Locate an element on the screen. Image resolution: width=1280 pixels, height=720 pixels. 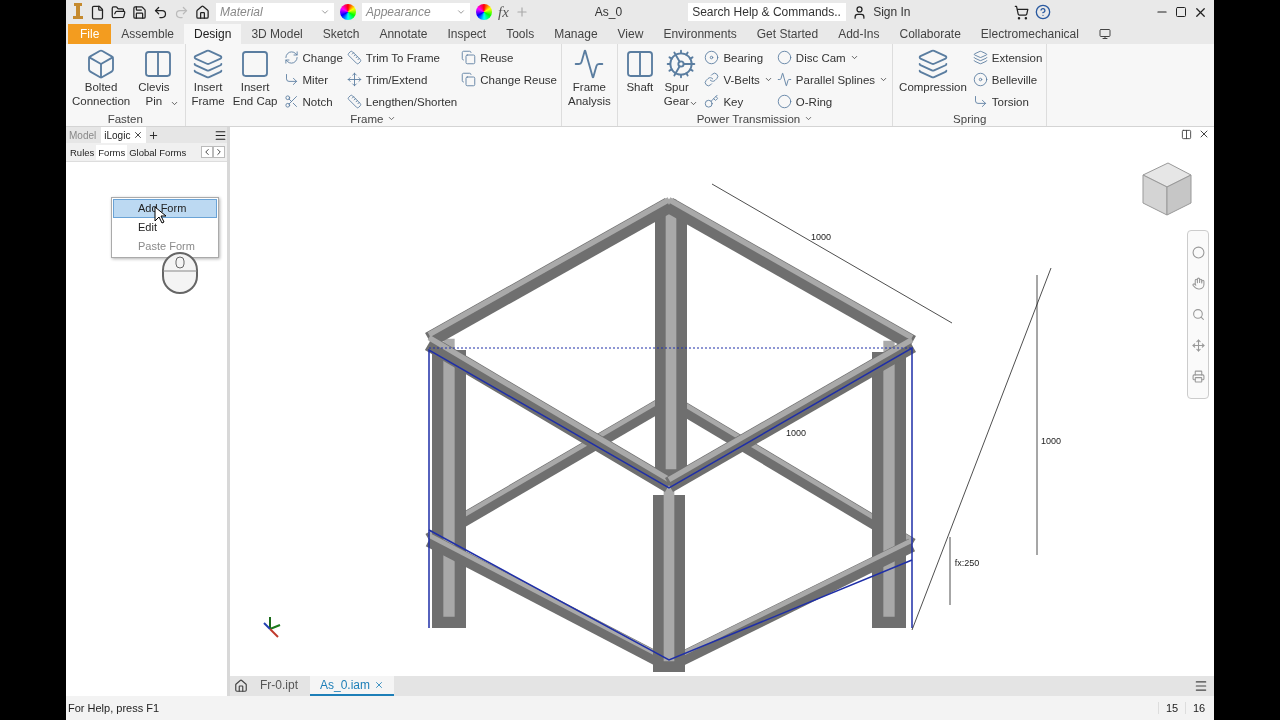
help-icon is located at coordinates (1043, 12).